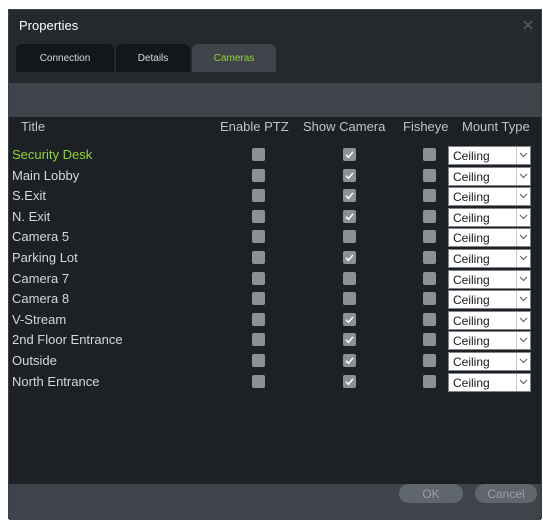 The width and height of the screenshot is (543, 523). What do you see at coordinates (344, 126) in the screenshot?
I see `column-header-show-camera: Show Camera` at bounding box center [344, 126].